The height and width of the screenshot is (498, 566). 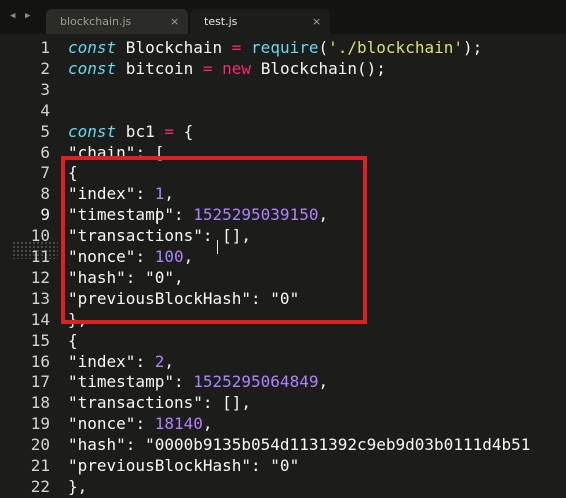 I want to click on code-line-16: "index": 2,, so click(x=121, y=362).